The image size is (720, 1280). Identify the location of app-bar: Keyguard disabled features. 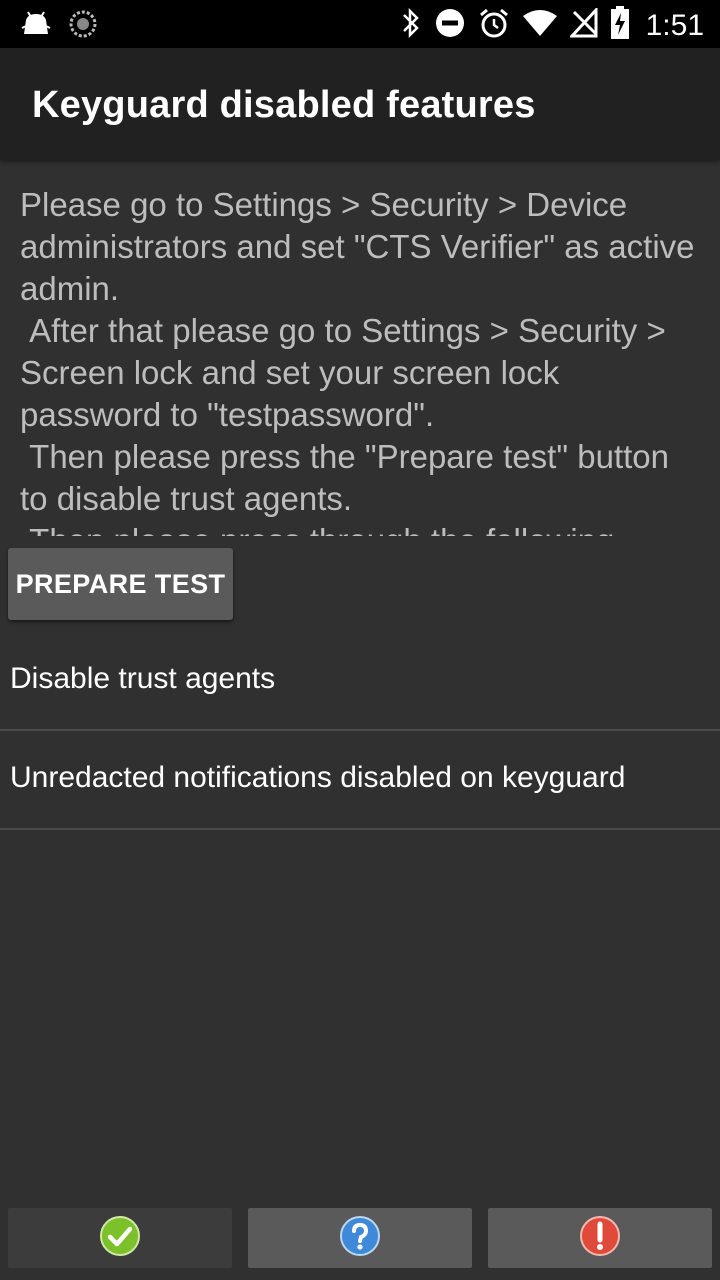
(360, 104).